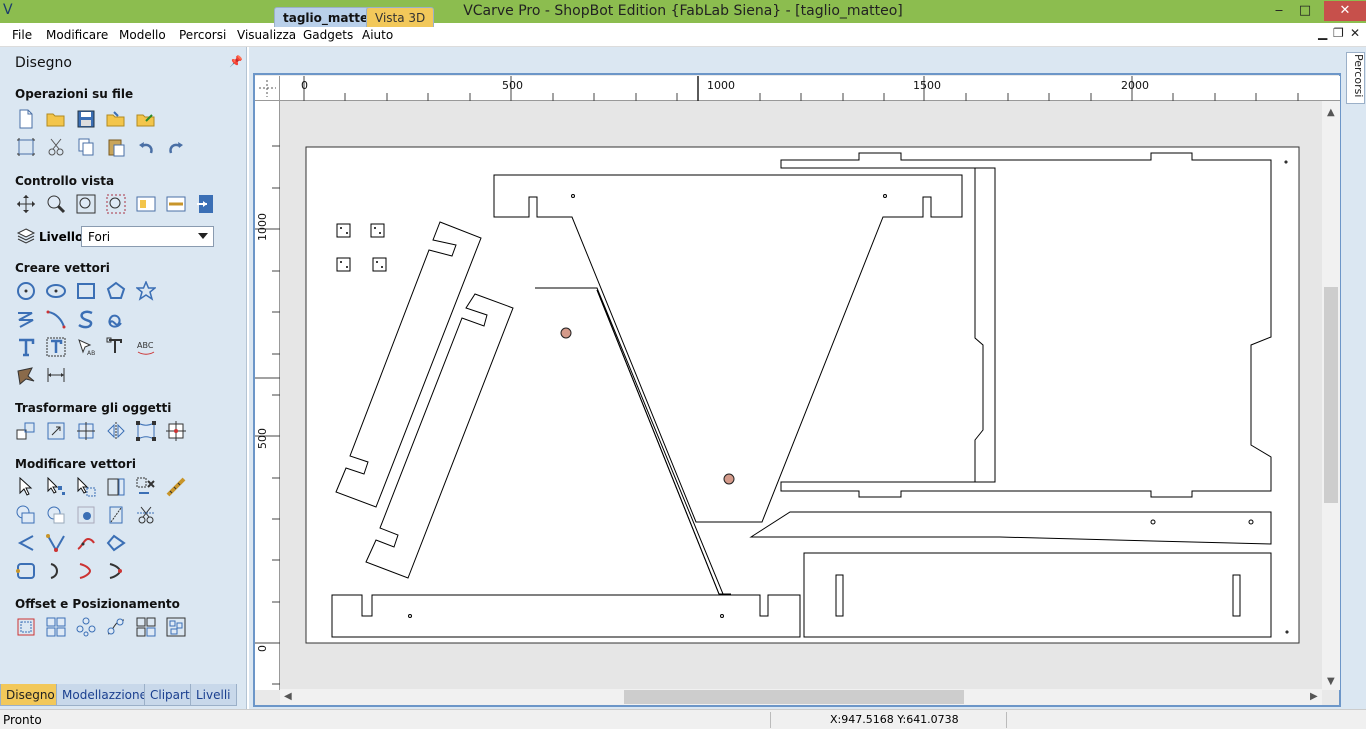  Describe the element at coordinates (26, 204) in the screenshot. I see `pan-icon` at that location.